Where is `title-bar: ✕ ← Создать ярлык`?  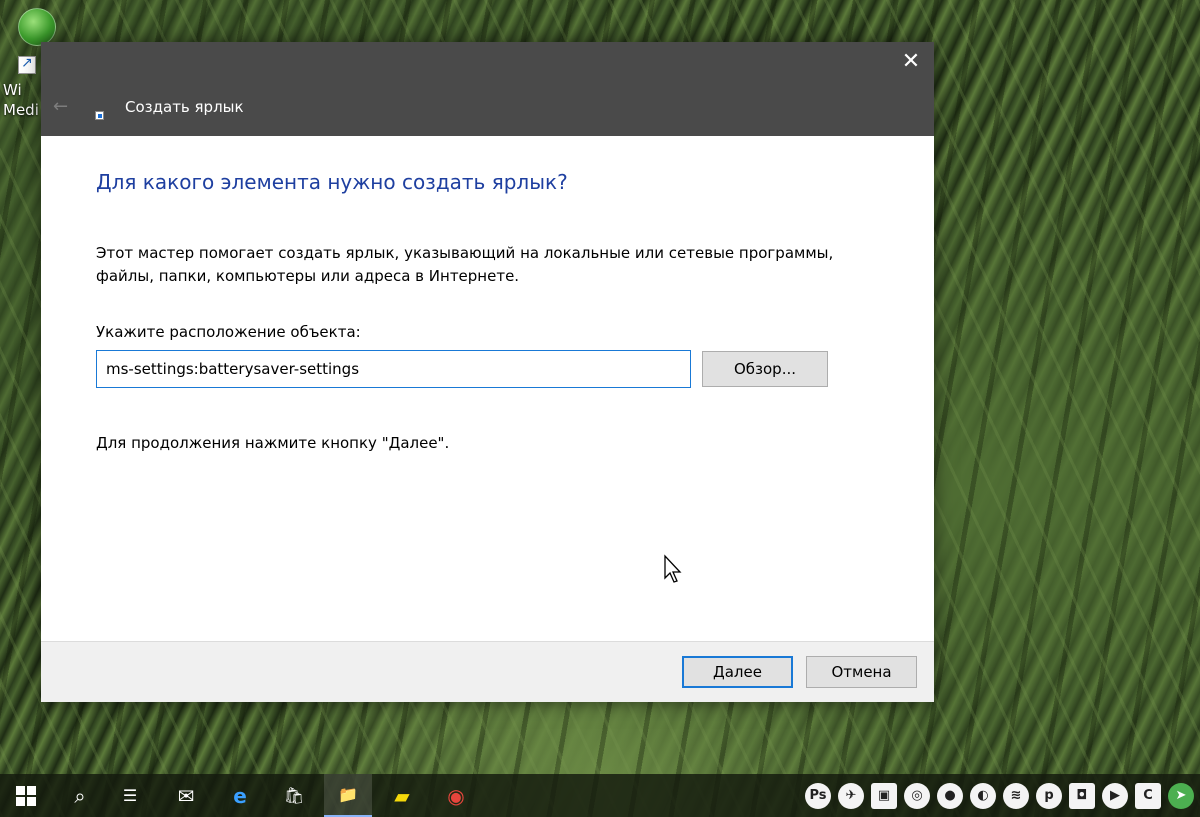 title-bar: ✕ ← Создать ярлык is located at coordinates (487, 89).